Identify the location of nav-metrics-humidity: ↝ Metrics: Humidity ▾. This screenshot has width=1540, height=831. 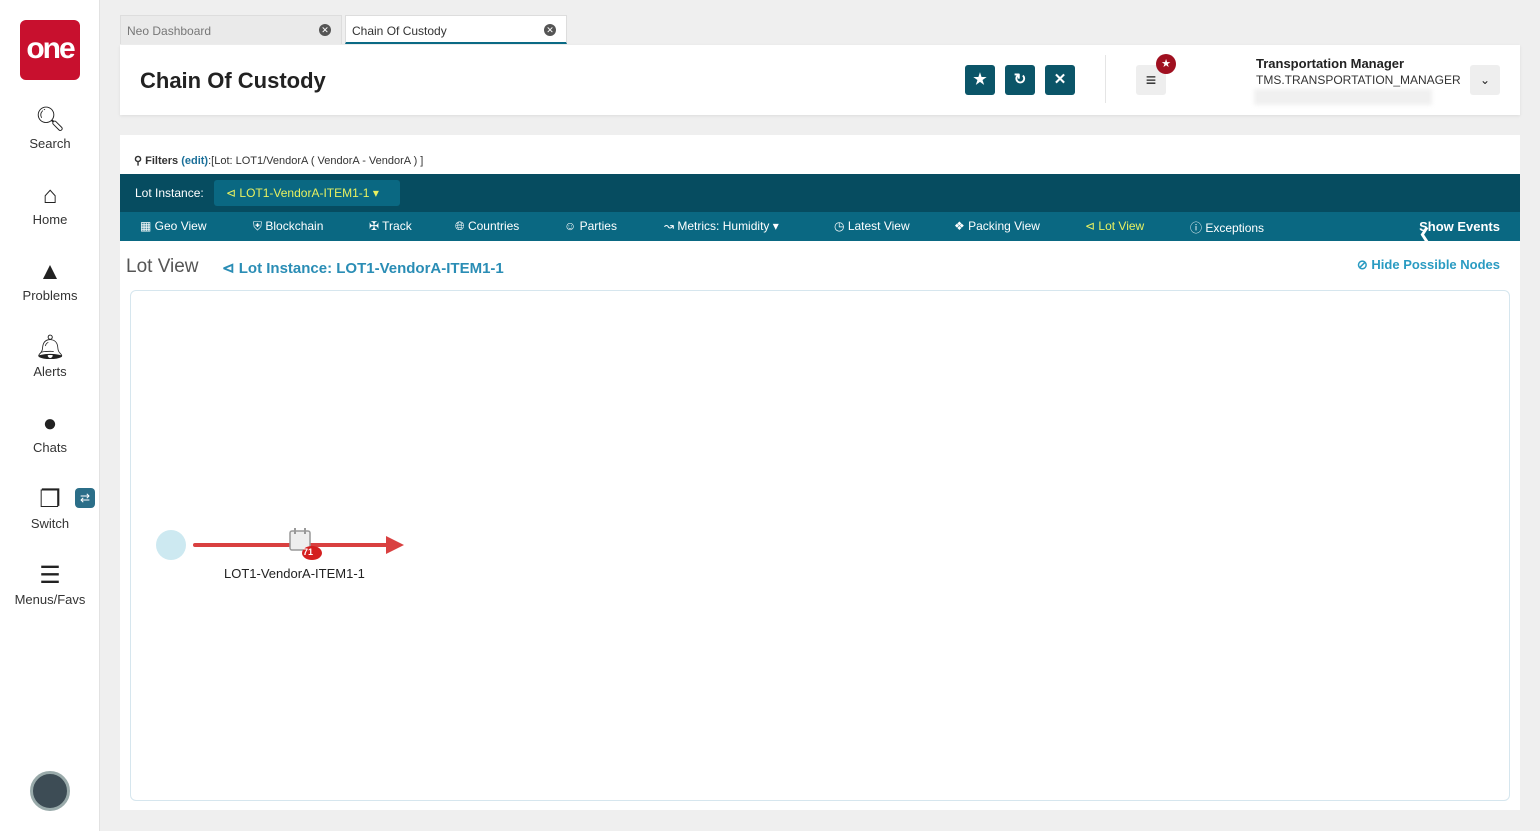
(721, 226).